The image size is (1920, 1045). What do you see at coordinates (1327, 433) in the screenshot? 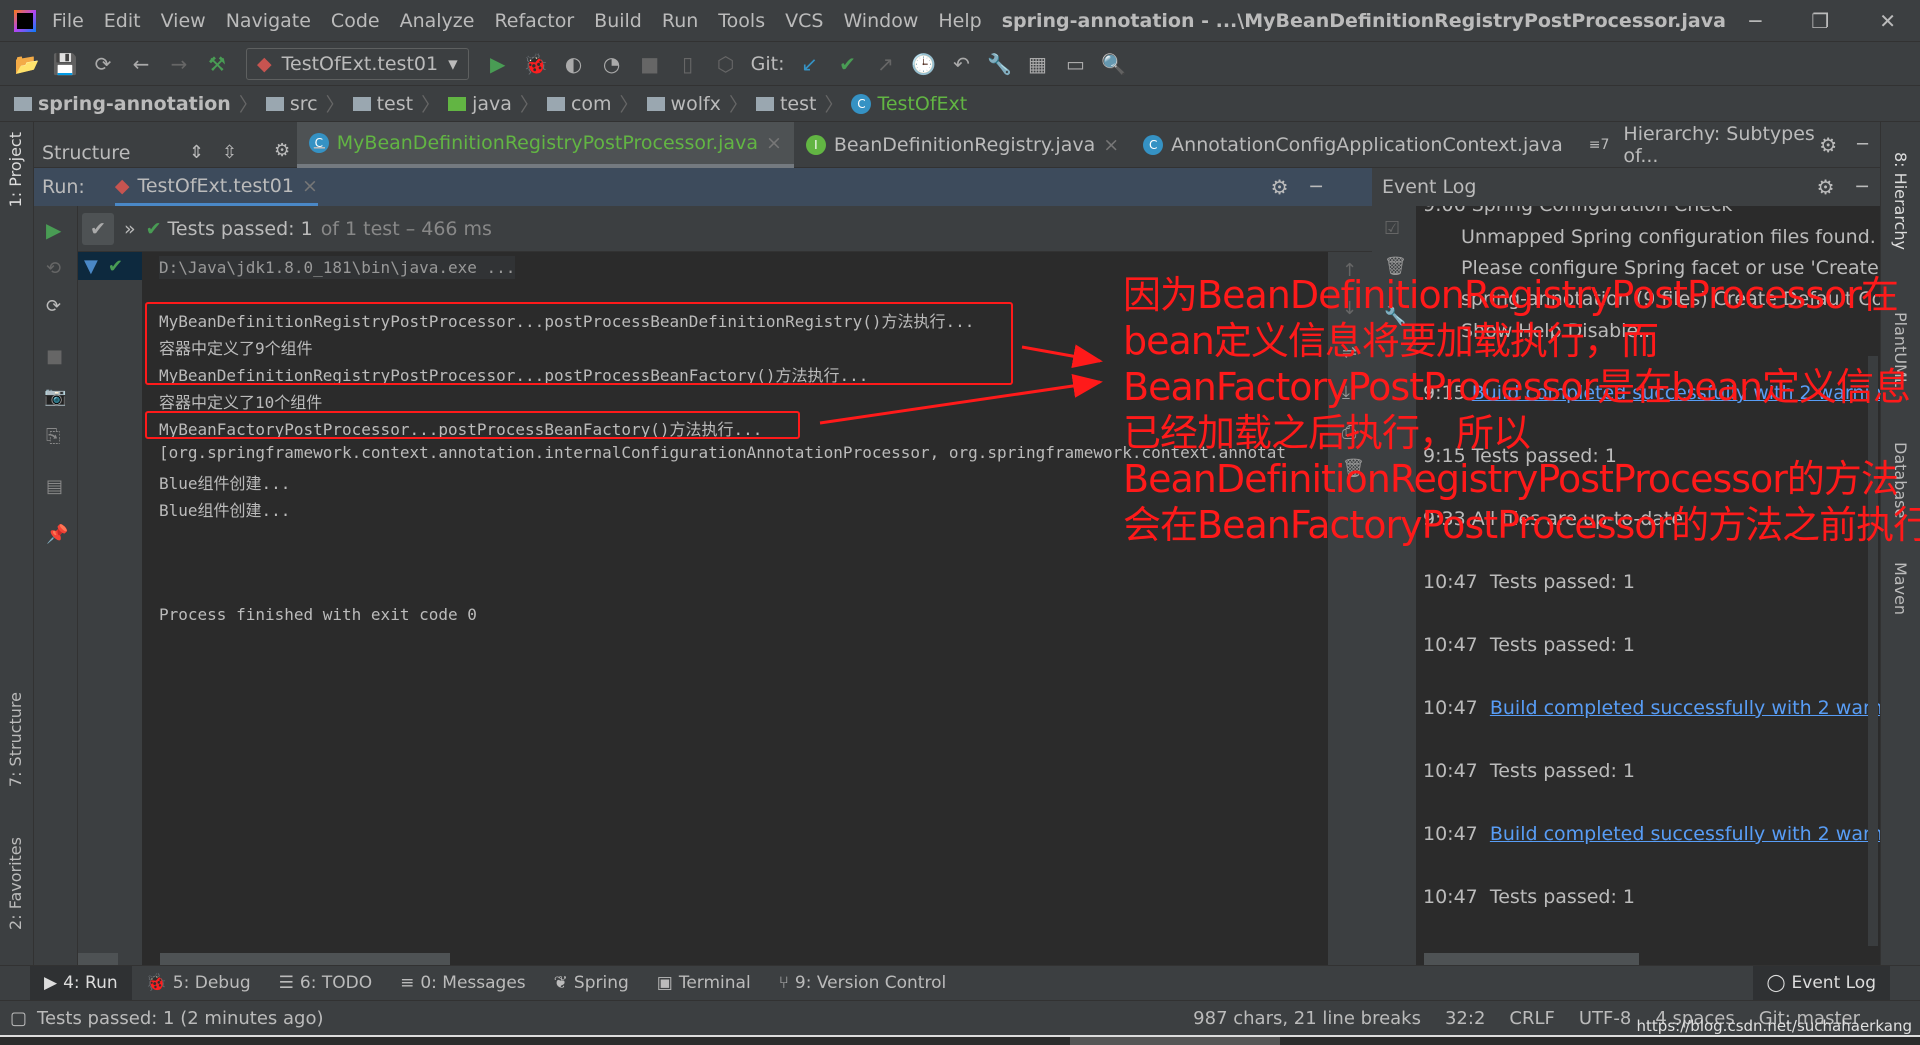
I see `annotation-line: 已经加载之后执行，所以` at bounding box center [1327, 433].